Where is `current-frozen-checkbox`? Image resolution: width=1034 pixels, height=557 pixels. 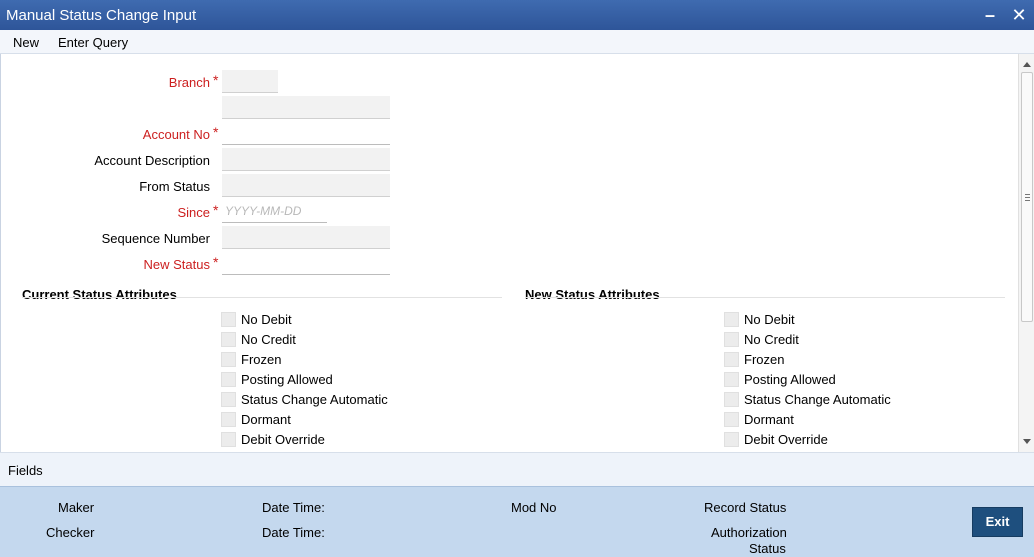
current-frozen-checkbox is located at coordinates (228, 359).